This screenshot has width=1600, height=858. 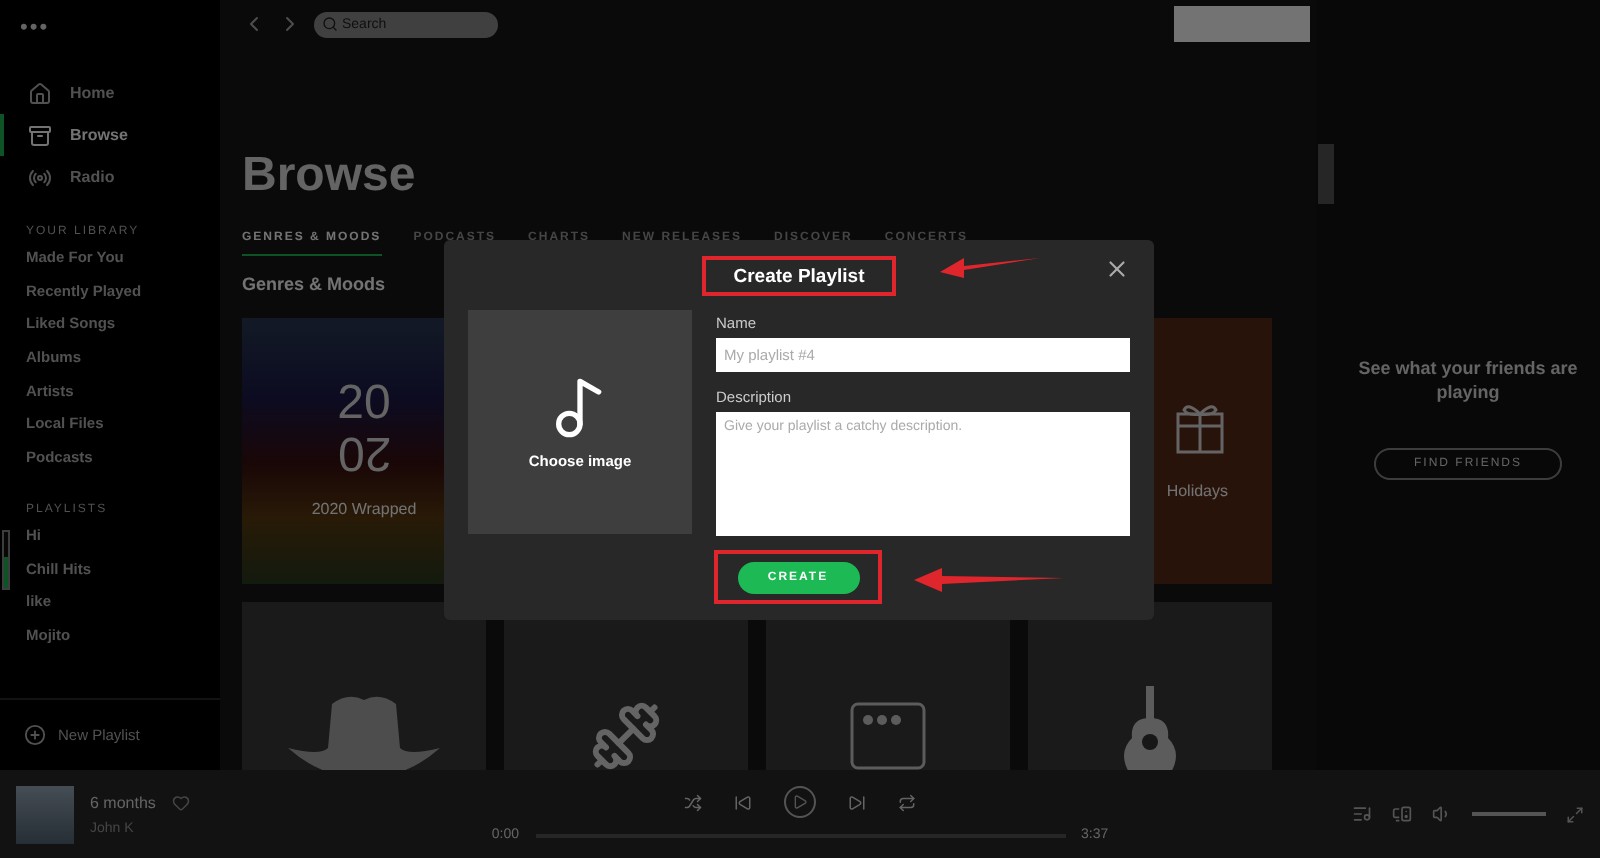 I want to click on nav-item: Home, so click(x=110, y=93).